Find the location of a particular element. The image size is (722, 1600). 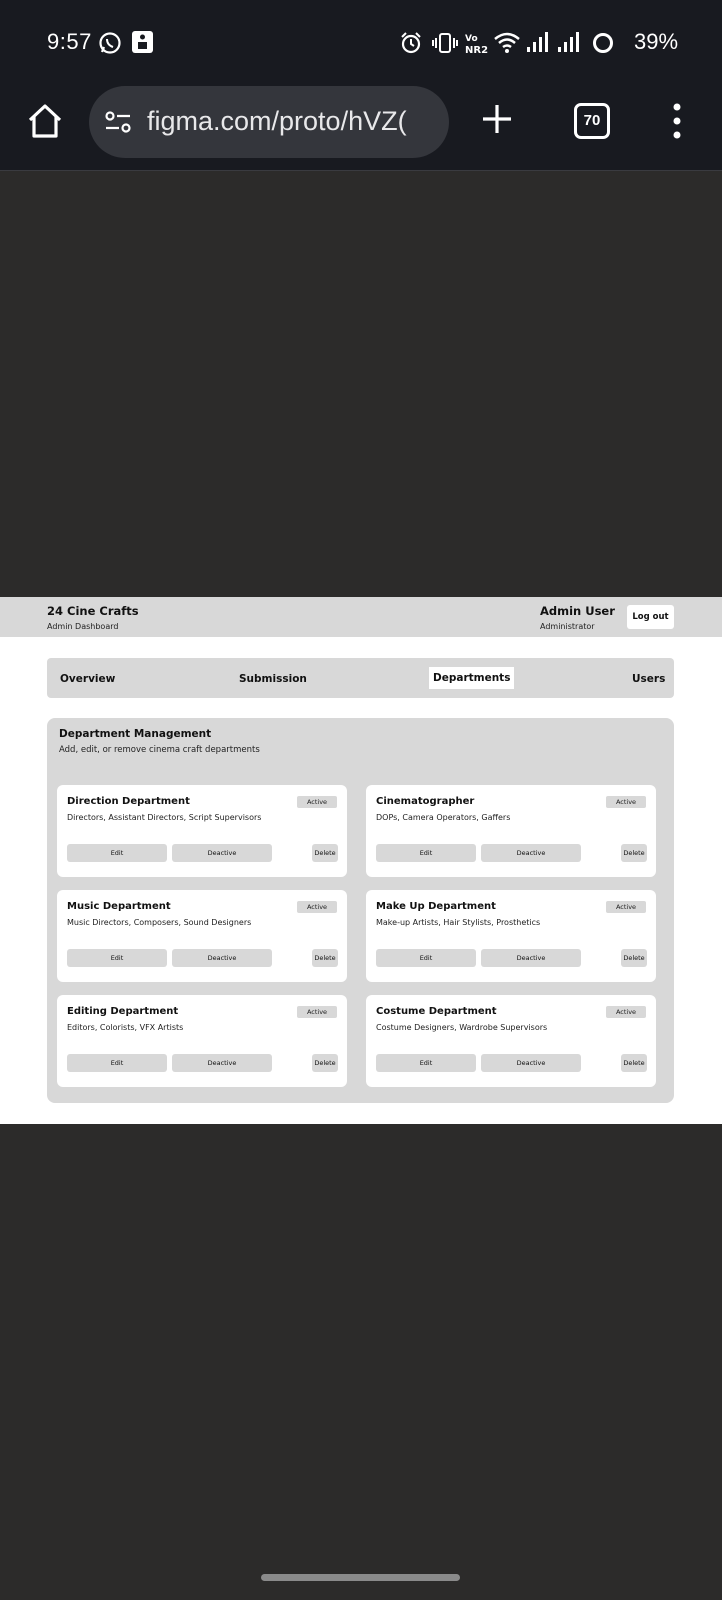

clock: 9:57 is located at coordinates (69, 41).